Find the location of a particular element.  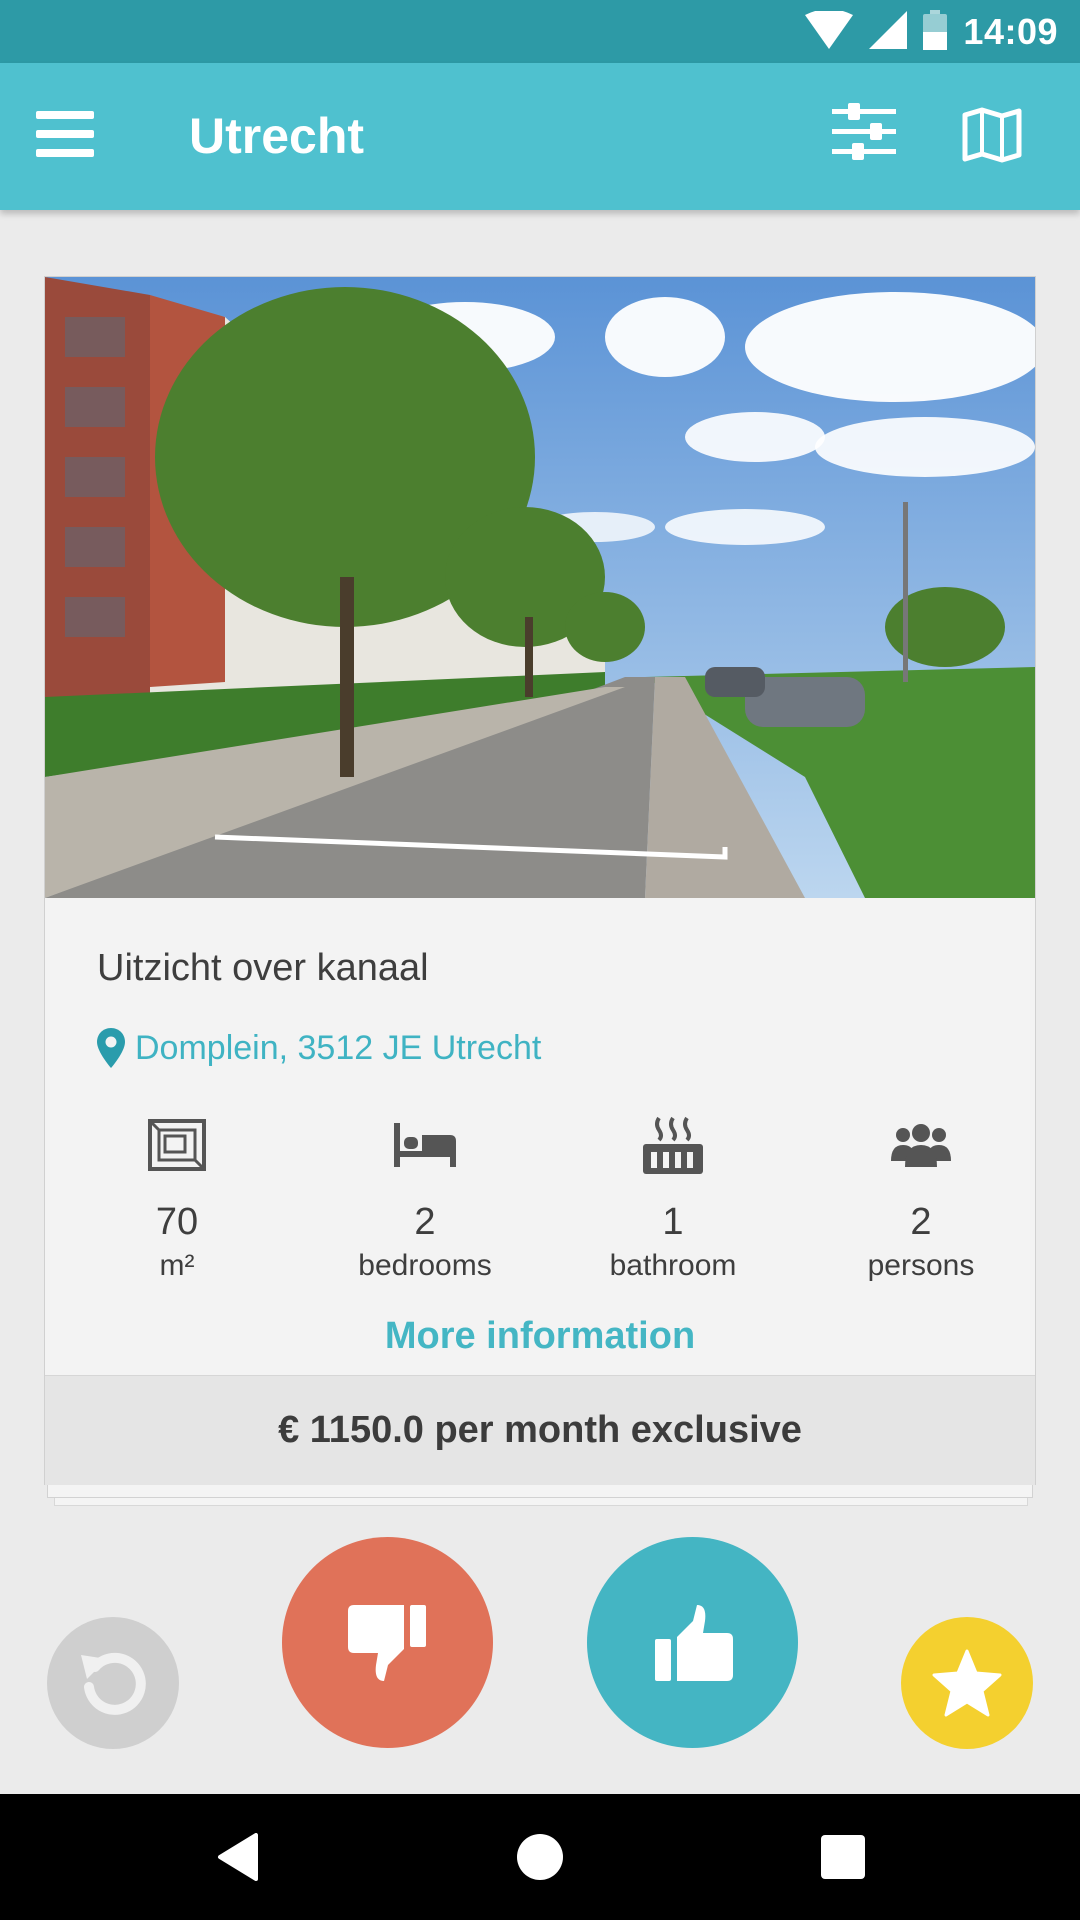

feature-unit: bathroom is located at coordinates (673, 1265).